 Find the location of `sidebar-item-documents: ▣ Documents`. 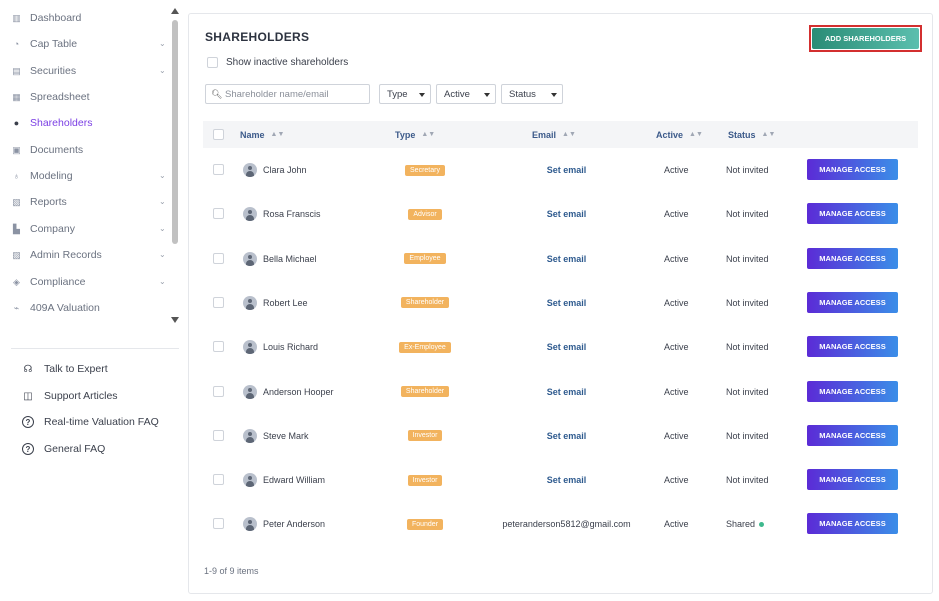

sidebar-item-documents: ▣ Documents is located at coordinates (86, 150).